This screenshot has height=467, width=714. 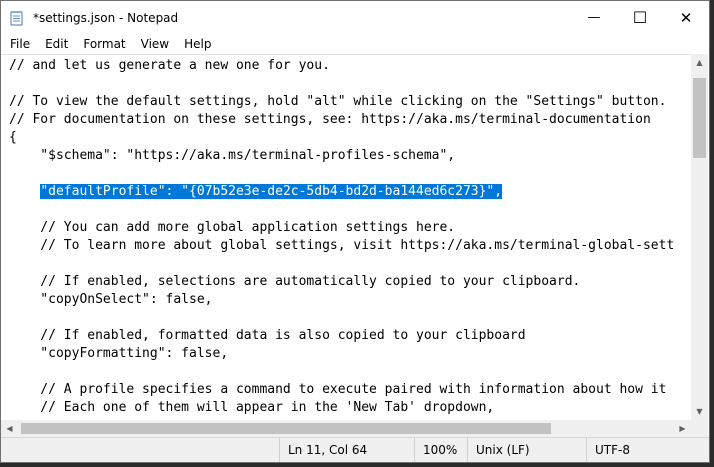 What do you see at coordinates (286, 428) in the screenshot?
I see `horizontal-scroll-thumb` at bounding box center [286, 428].